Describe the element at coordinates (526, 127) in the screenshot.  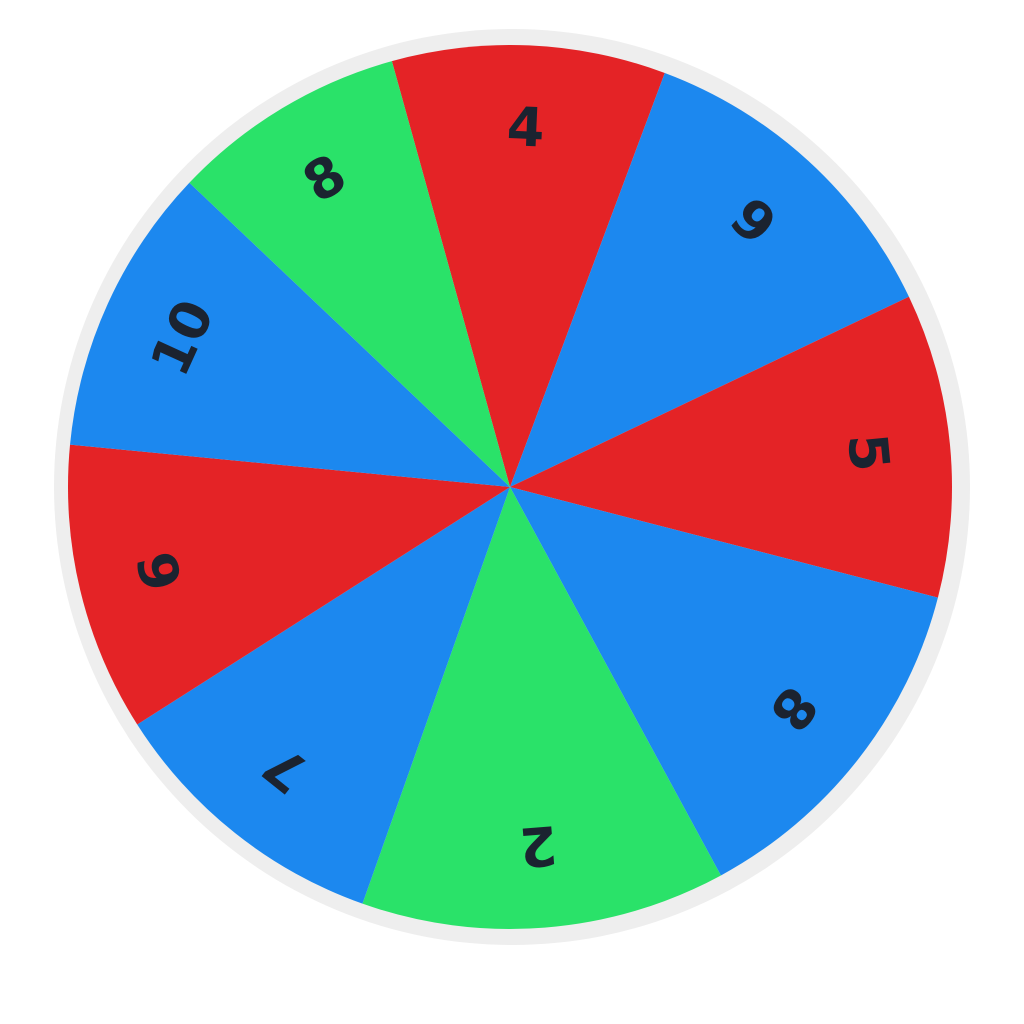
I see `segment-label: 4` at that location.